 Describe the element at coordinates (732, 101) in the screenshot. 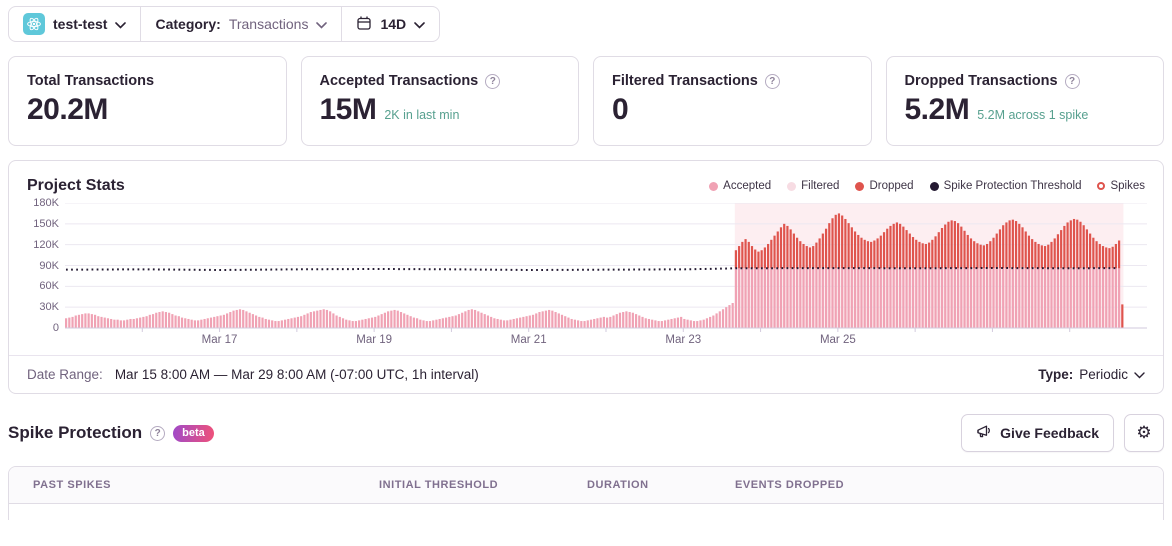

I see `filtered-transactions-card: Filtered Transactions ? 0` at that location.